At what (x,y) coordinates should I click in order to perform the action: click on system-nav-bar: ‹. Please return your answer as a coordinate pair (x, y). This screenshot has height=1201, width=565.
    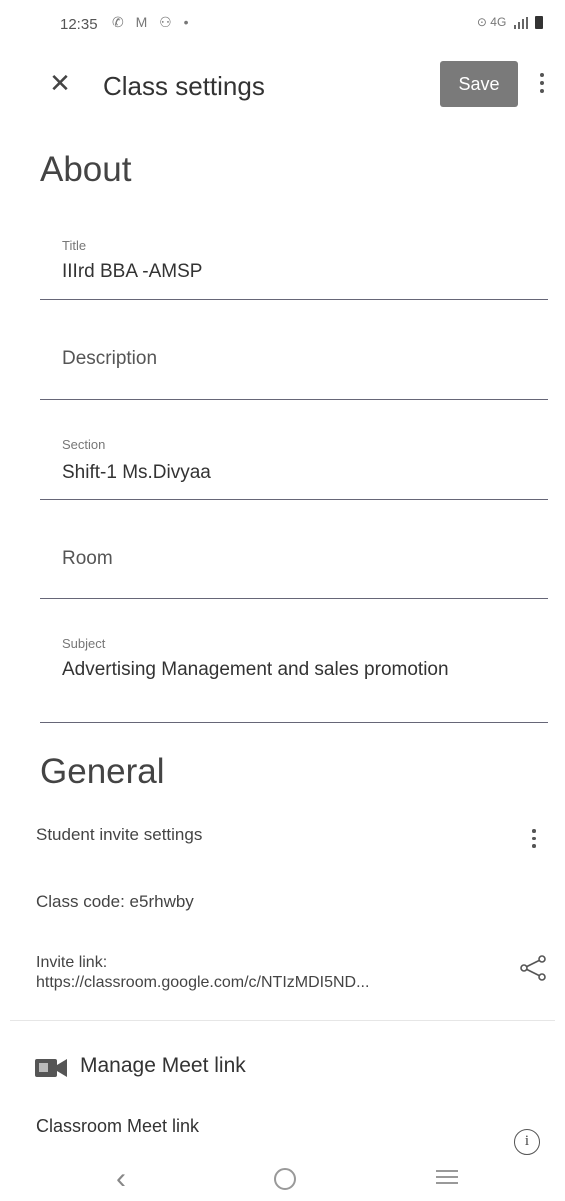
    Looking at the image, I should click on (282, 1179).